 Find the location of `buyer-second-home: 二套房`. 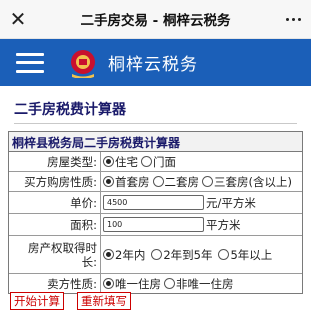

buyer-second-home: 二套房 is located at coordinates (175, 182).